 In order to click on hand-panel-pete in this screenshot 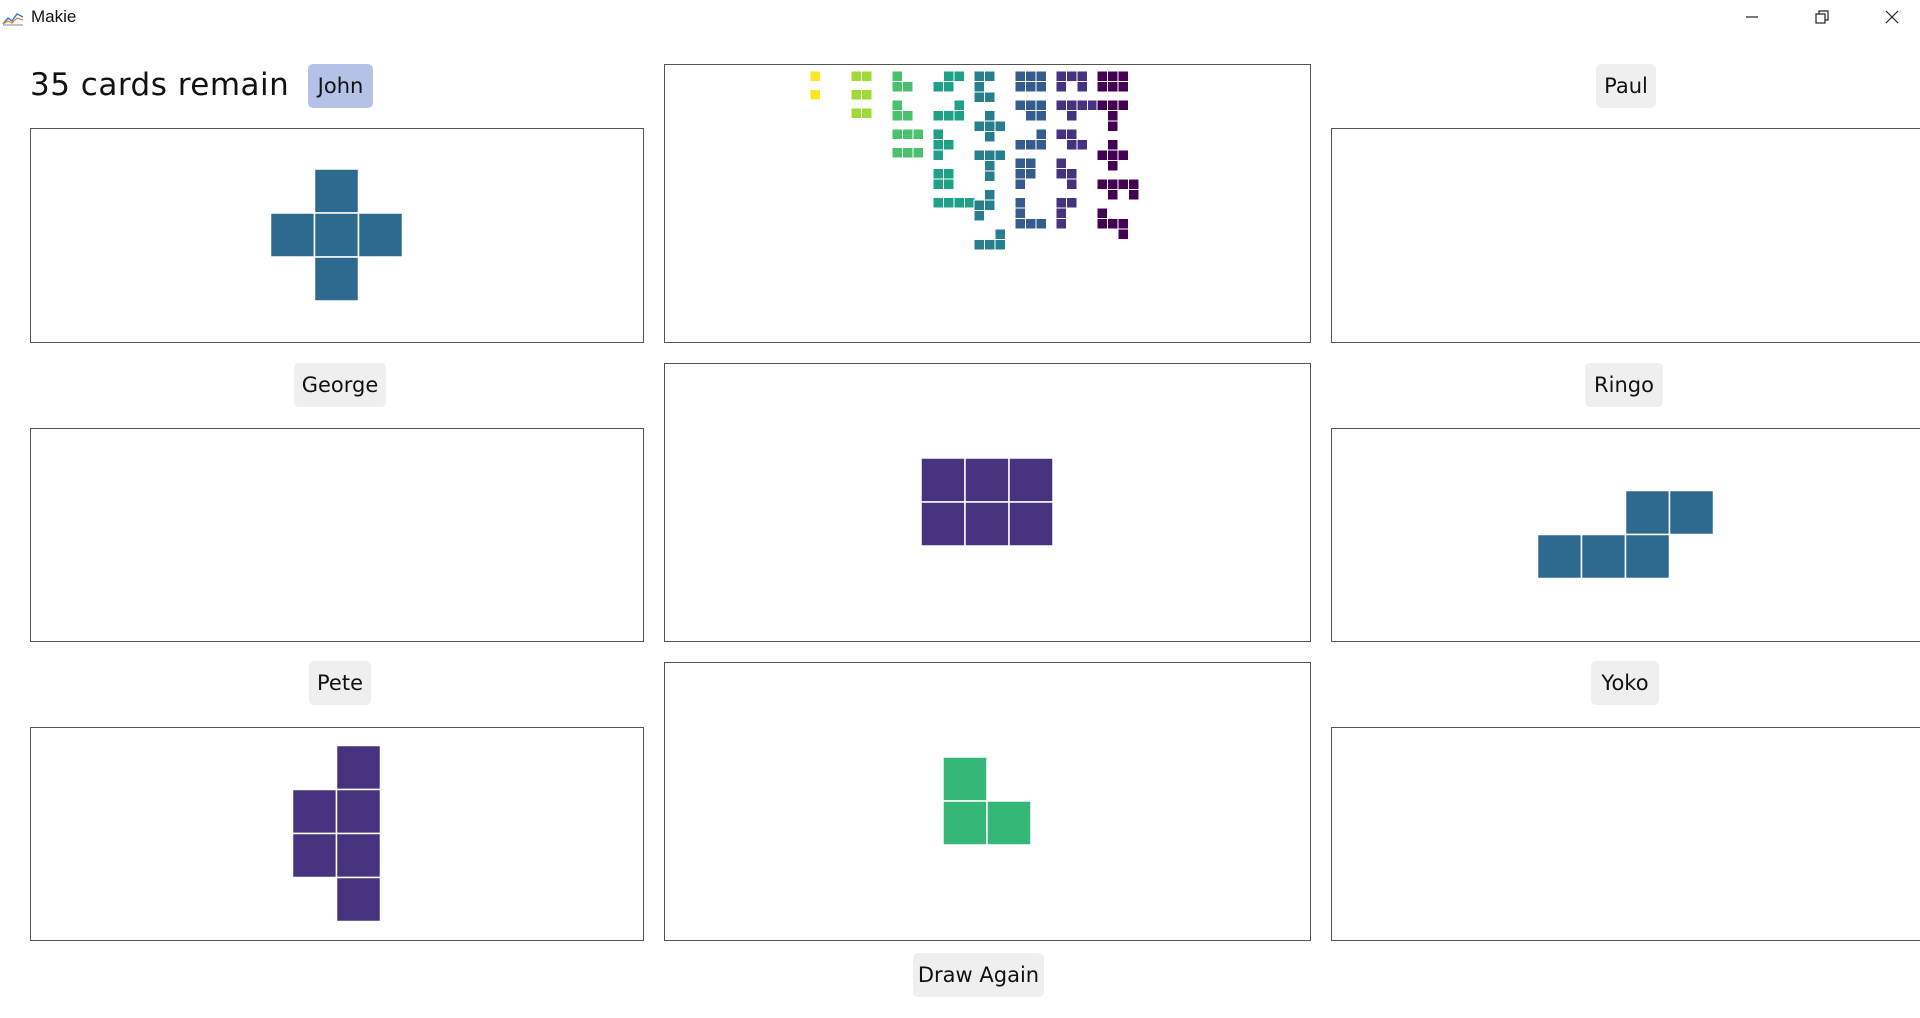, I will do `click(337, 834)`.